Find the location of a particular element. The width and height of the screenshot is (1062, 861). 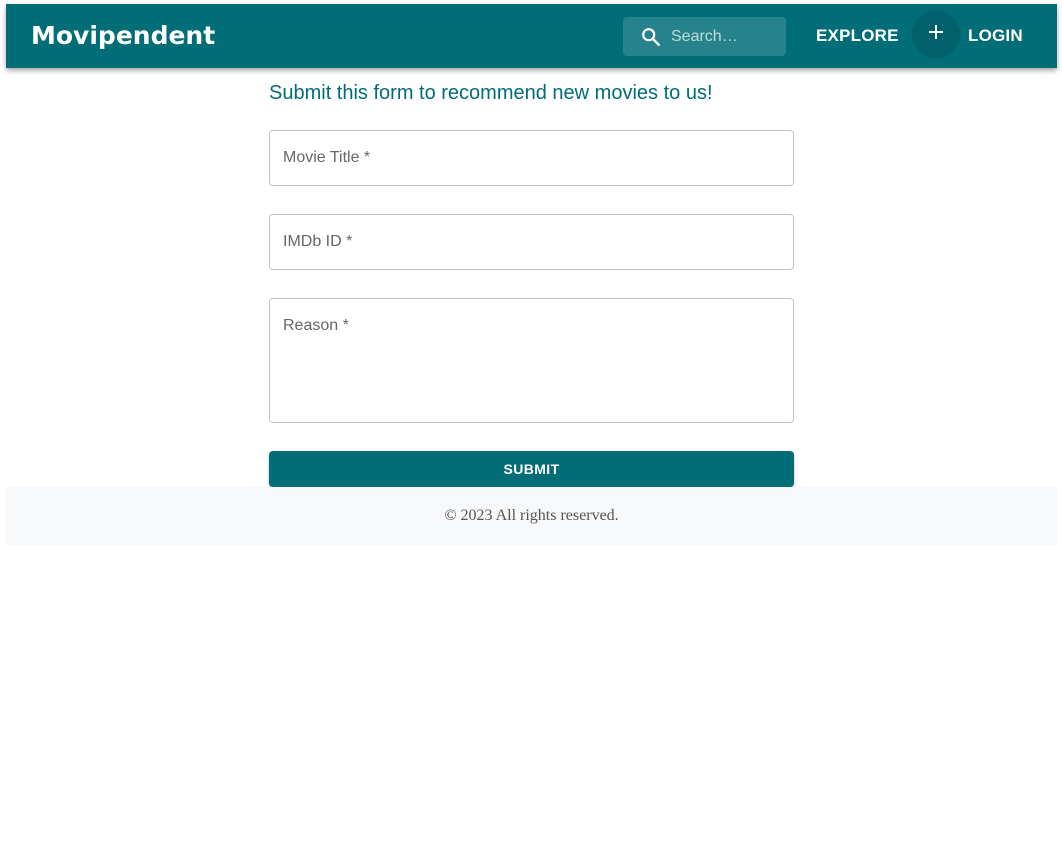

reason-label: Reason * is located at coordinates (316, 325).